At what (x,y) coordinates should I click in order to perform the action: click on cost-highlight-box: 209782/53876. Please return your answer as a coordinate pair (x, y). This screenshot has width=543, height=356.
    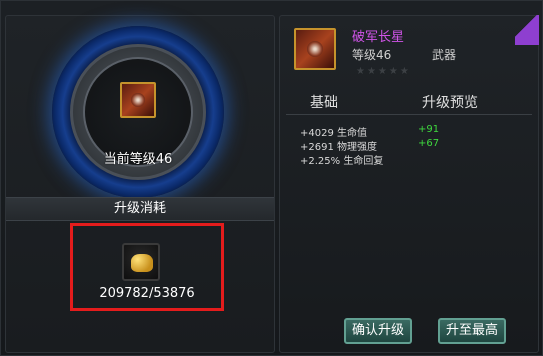
    Looking at the image, I should click on (147, 267).